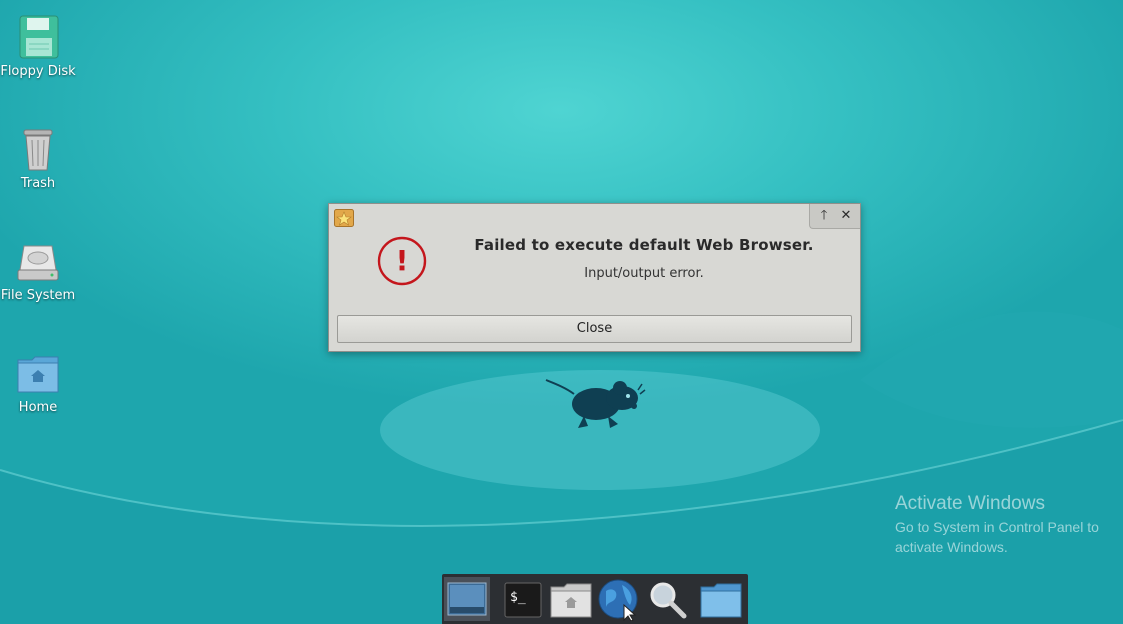 The width and height of the screenshot is (1123, 624). I want to click on close-icon: ✕, so click(846, 216).